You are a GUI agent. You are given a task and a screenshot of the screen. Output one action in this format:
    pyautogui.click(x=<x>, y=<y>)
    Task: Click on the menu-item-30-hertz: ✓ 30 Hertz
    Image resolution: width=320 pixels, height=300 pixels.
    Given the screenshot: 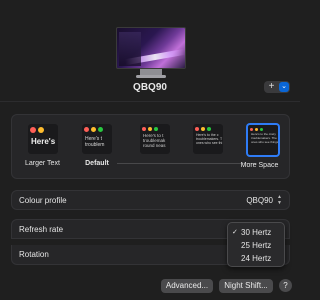 What is the action you would take?
    pyautogui.click(x=256, y=232)
    